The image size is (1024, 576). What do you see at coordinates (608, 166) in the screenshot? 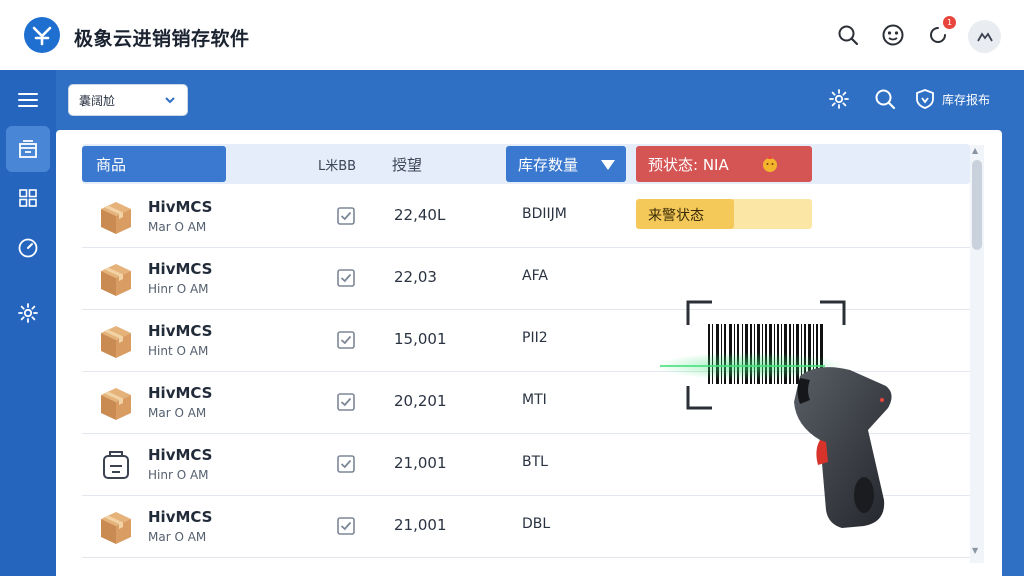
I see `caret-down-icon` at bounding box center [608, 166].